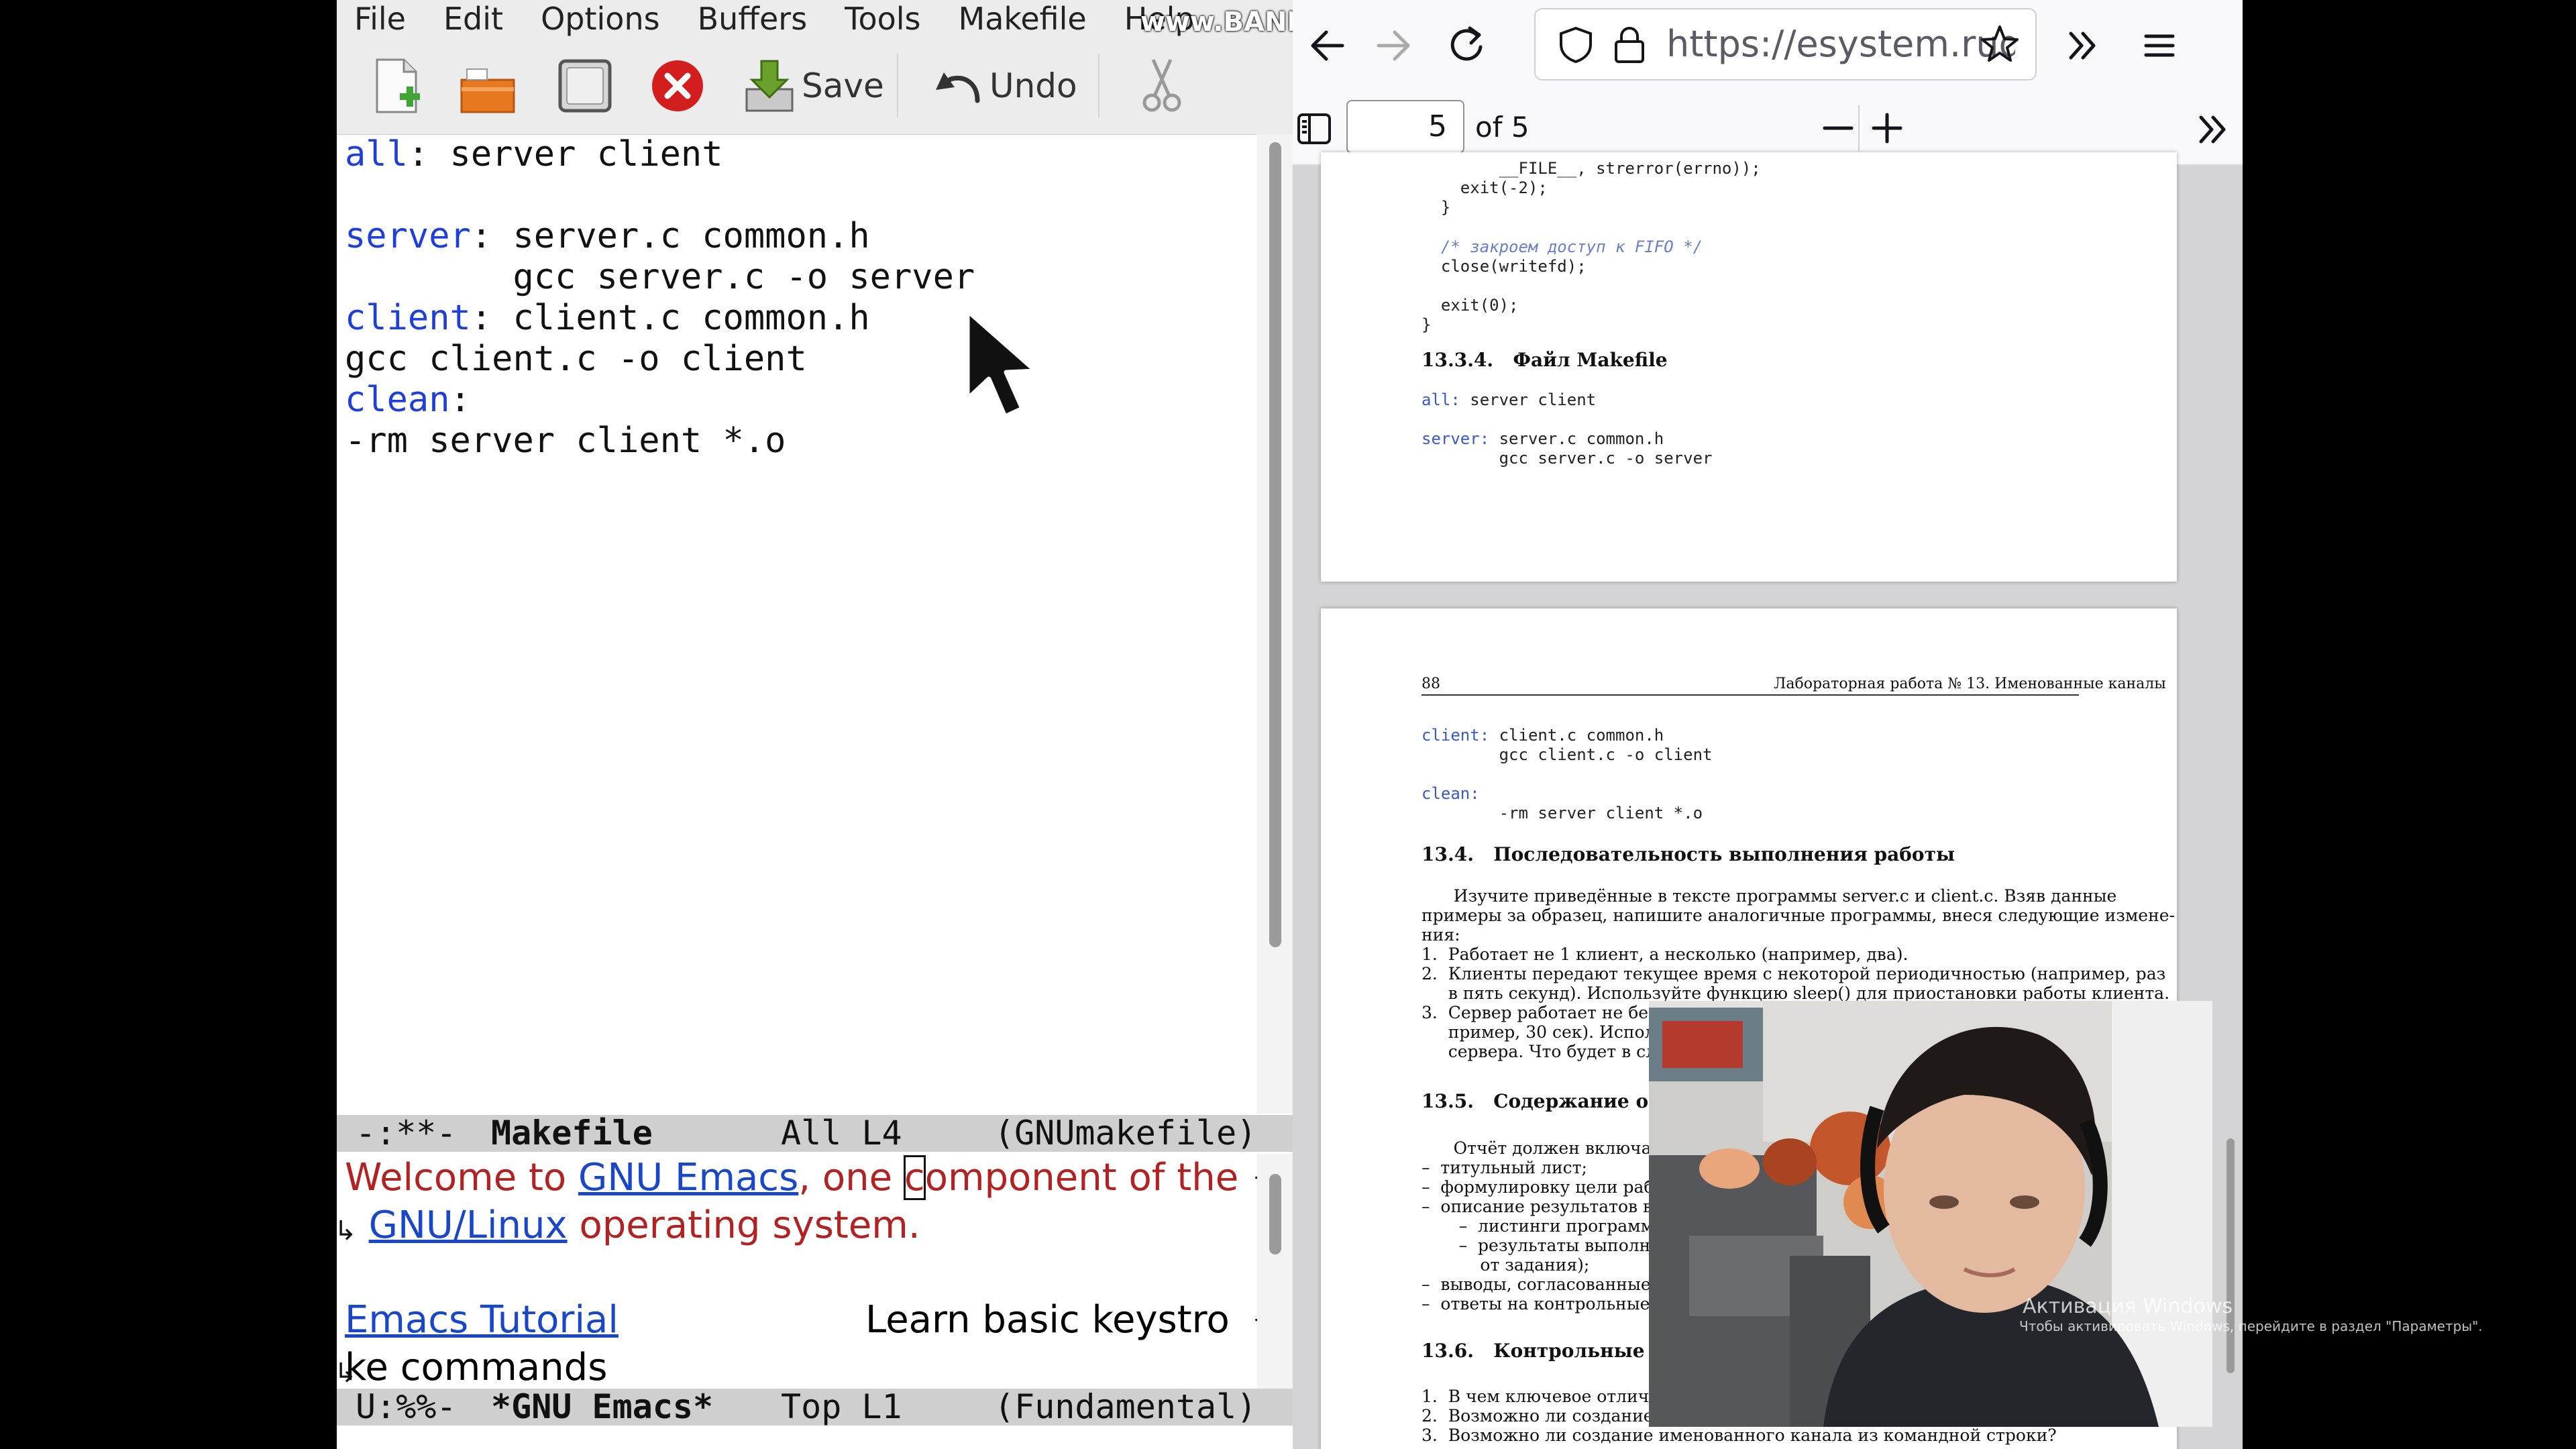  I want to click on pdf-code-line: __FILE__, strerror(errno));, so click(1591, 168).